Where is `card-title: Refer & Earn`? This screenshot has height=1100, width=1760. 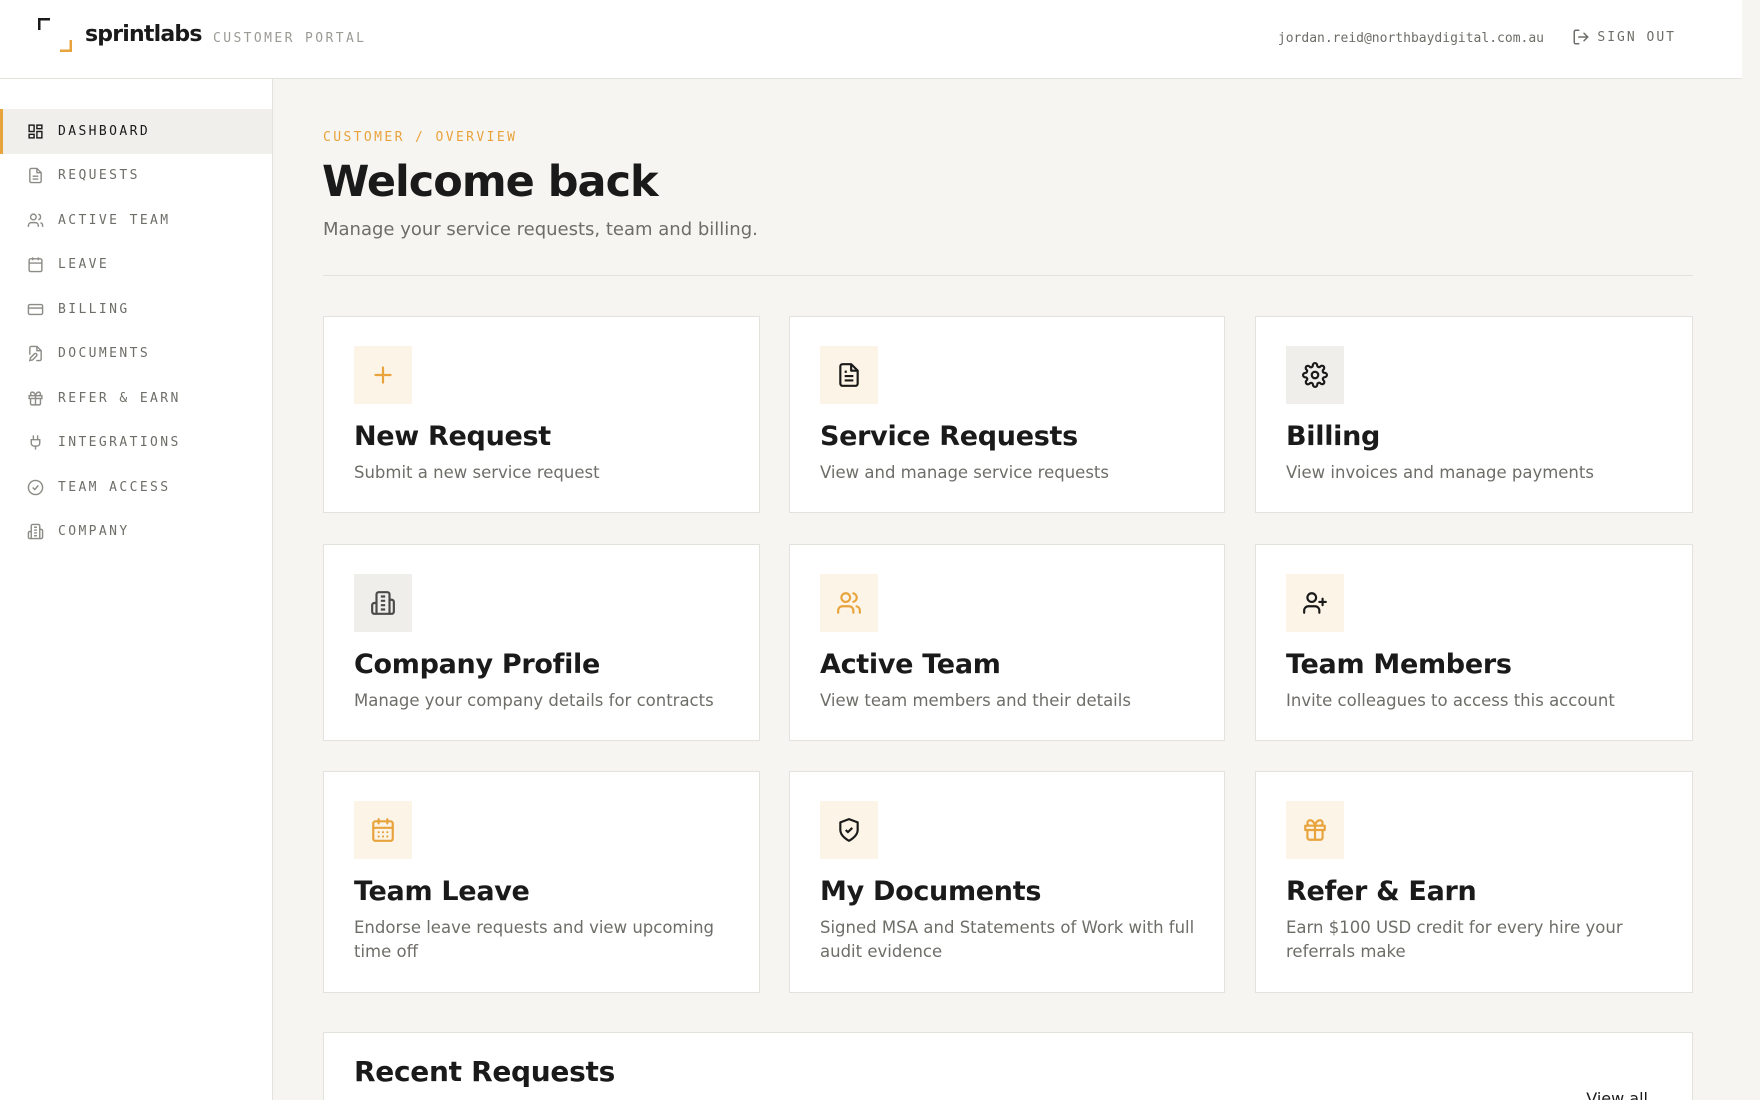
card-title: Refer & Earn is located at coordinates (1381, 891).